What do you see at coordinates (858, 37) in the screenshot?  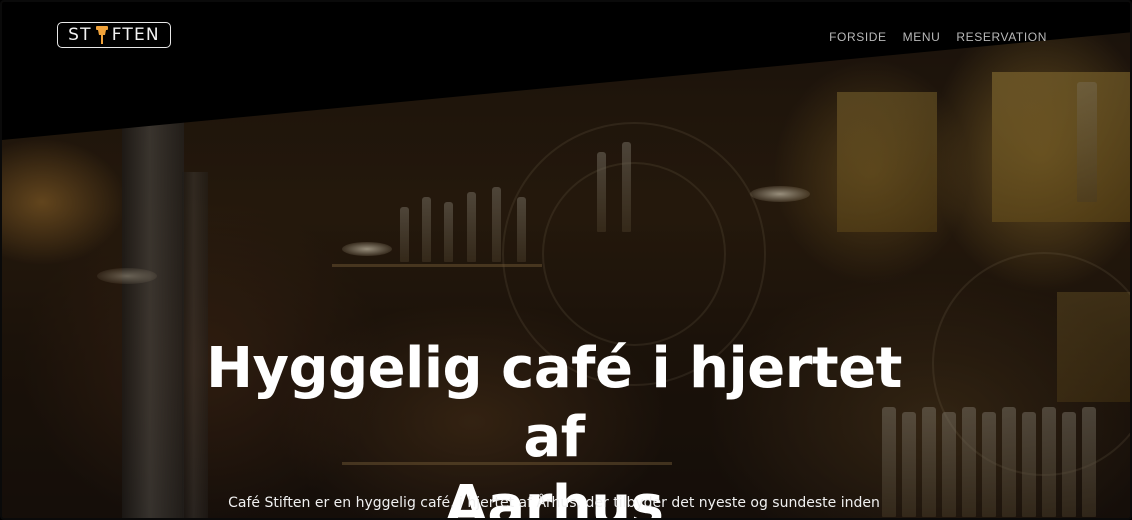 I see `nav-link-forside: FORSIDE` at bounding box center [858, 37].